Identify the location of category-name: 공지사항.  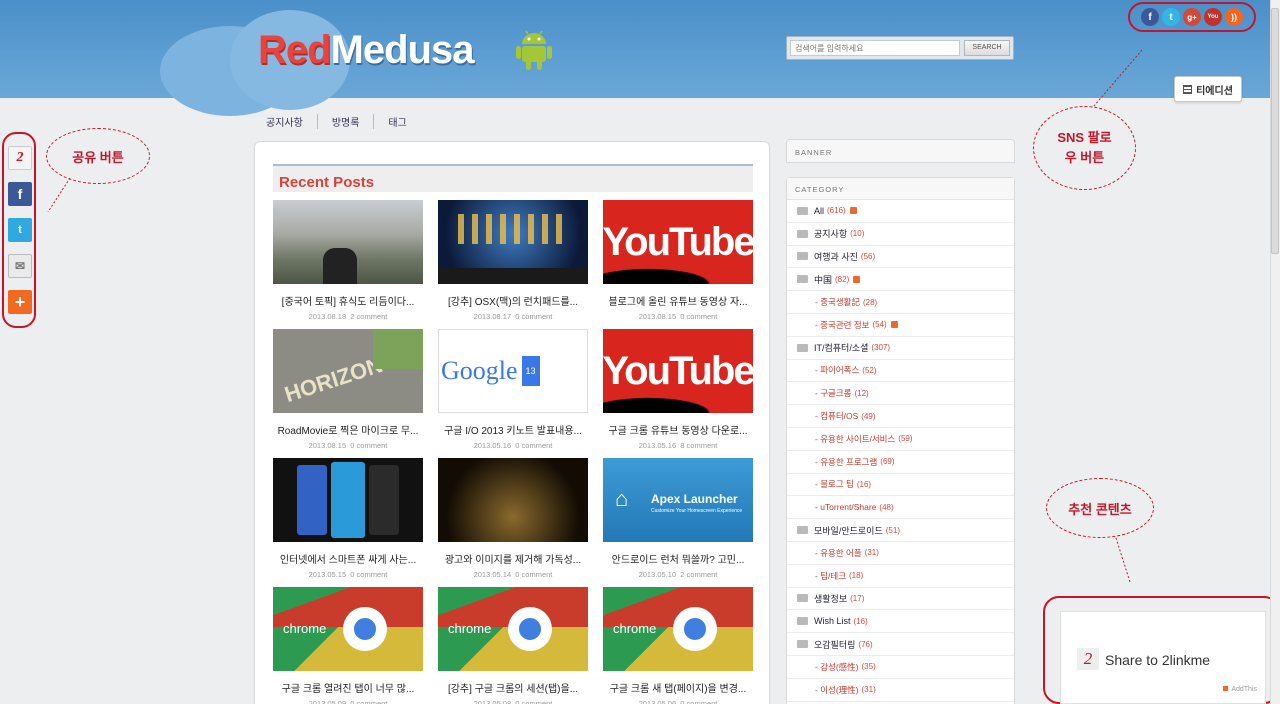
(830, 233).